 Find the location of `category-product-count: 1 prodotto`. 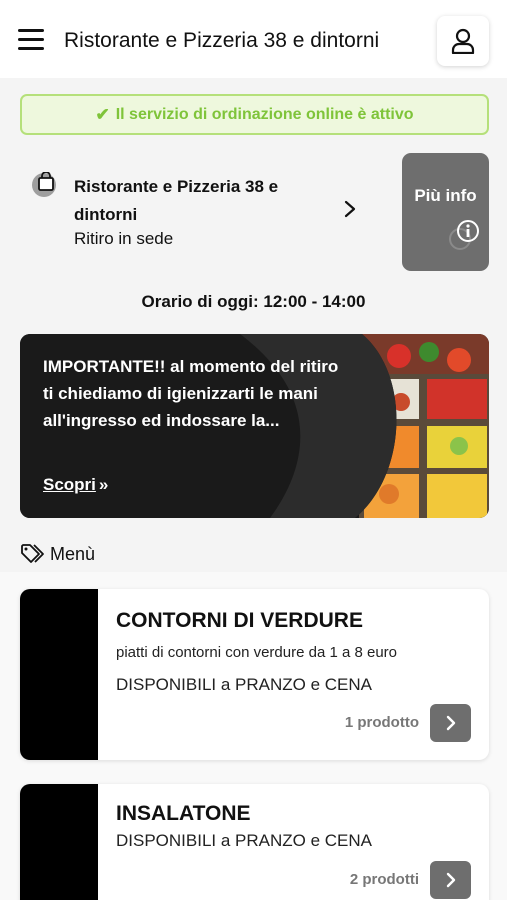

category-product-count: 1 prodotto is located at coordinates (381, 722).